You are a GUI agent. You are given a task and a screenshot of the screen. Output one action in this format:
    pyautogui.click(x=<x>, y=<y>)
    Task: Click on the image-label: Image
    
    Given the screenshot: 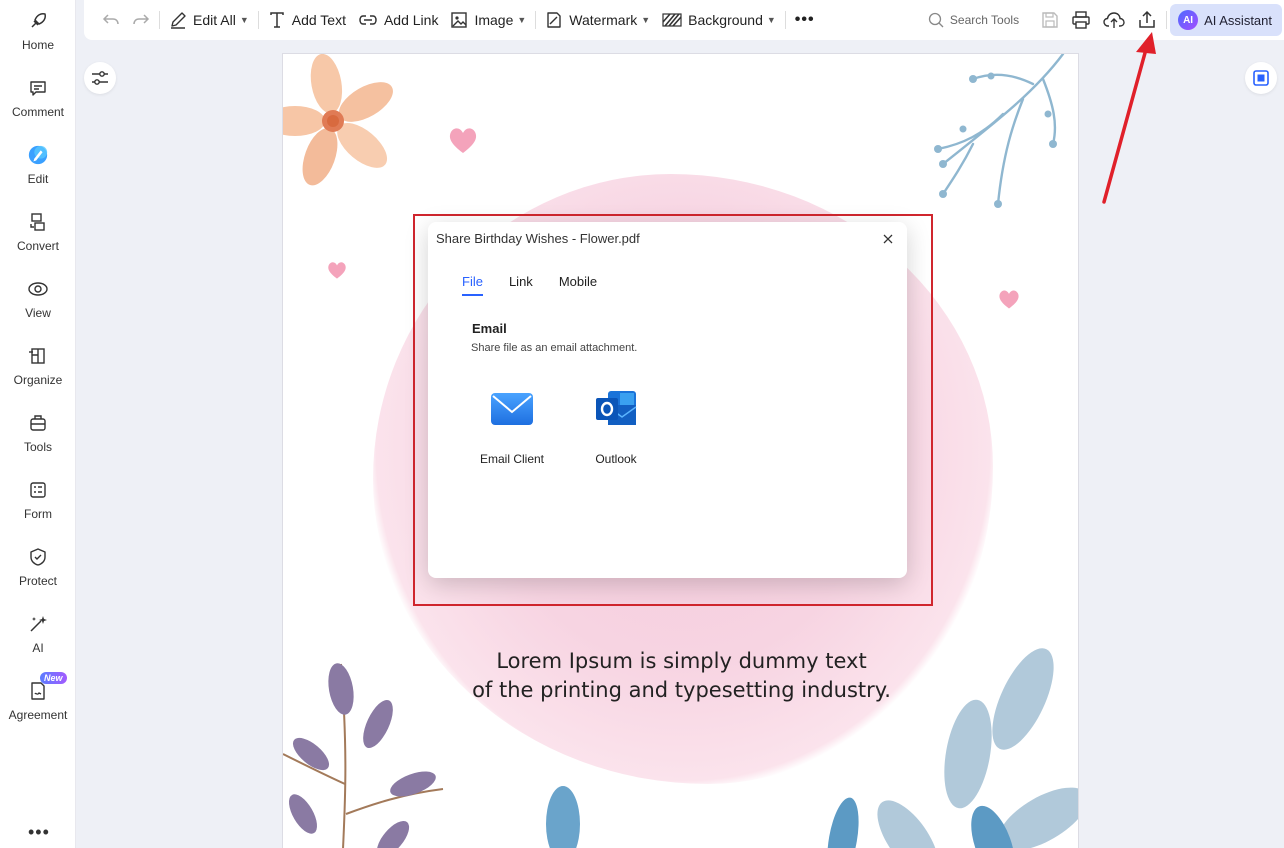 What is the action you would take?
    pyautogui.click(x=494, y=20)
    